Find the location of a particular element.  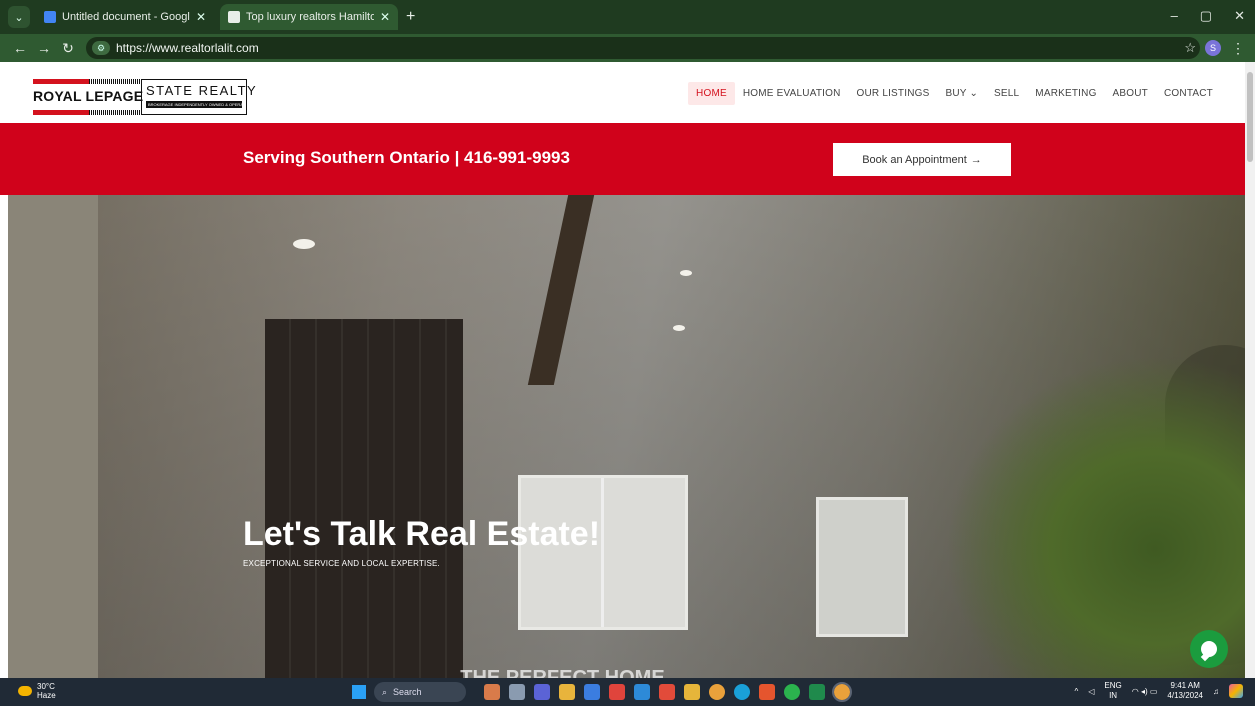

tab-title: Untitled document - Google Do is located at coordinates (126, 17).